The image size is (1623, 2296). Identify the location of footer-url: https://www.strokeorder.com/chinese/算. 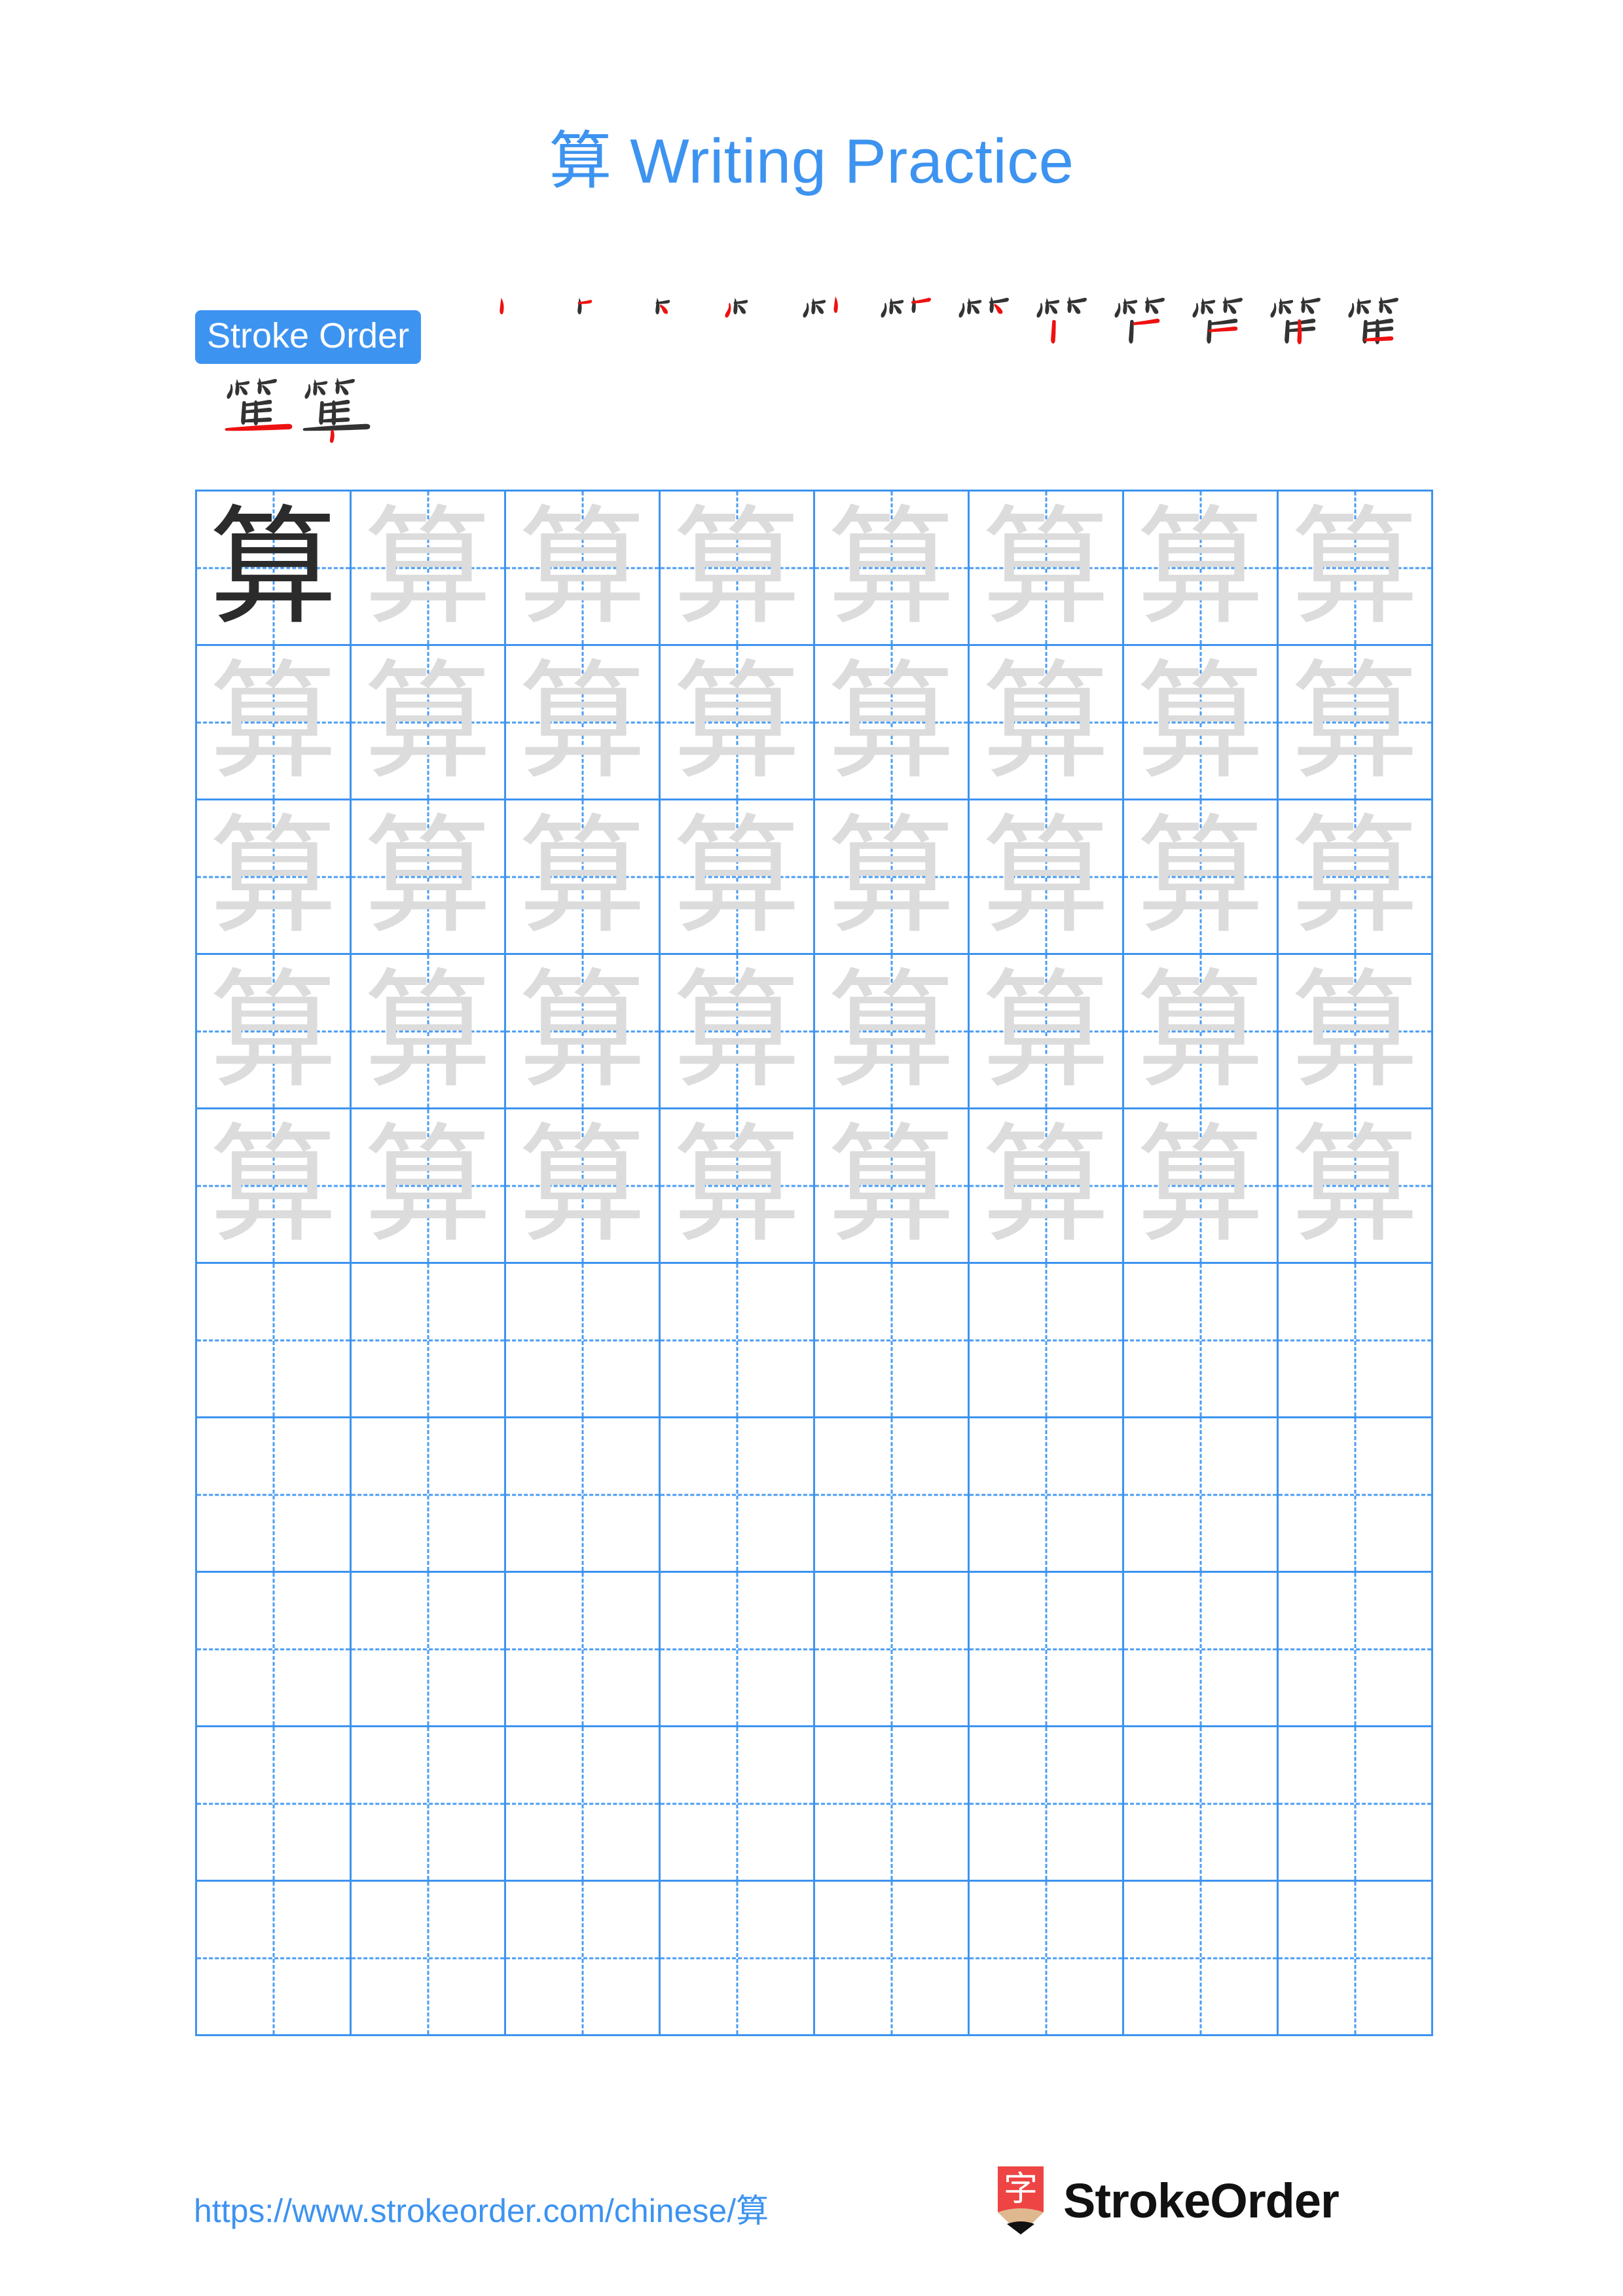
(481, 2208).